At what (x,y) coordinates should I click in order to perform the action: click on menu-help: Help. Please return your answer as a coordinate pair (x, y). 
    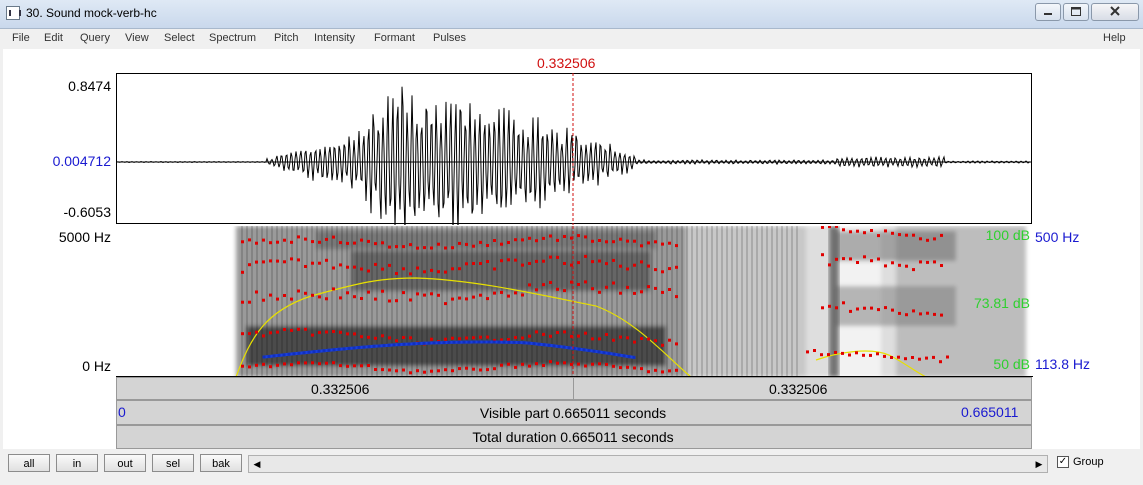
    Looking at the image, I should click on (1114, 38).